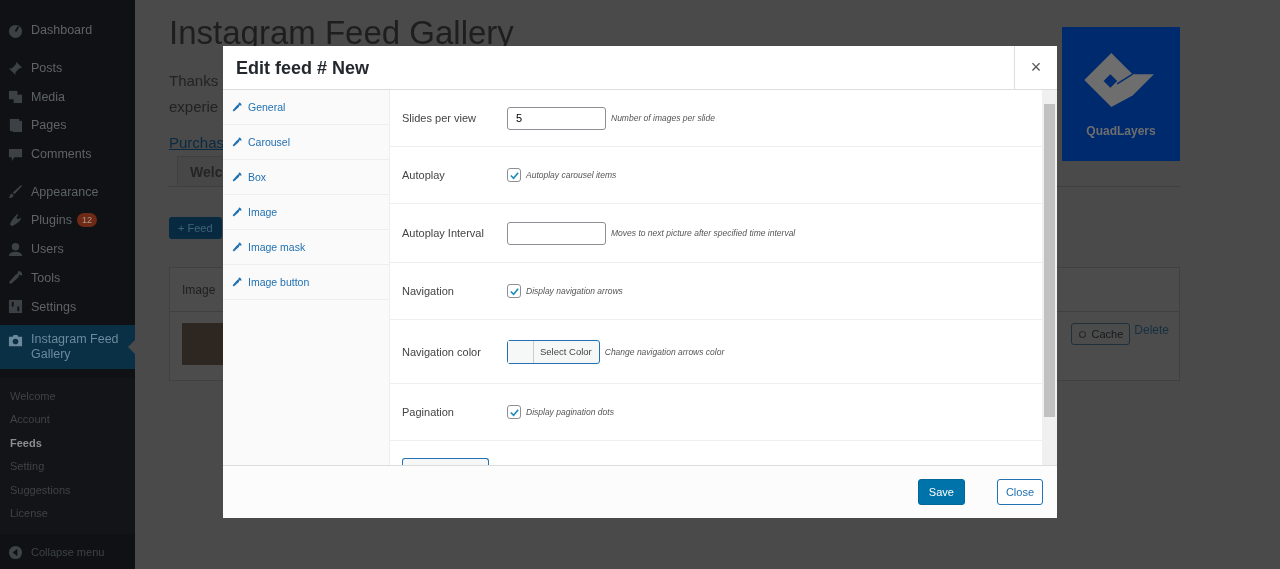 This screenshot has height=569, width=1280. What do you see at coordinates (67, 220) in the screenshot?
I see `menu-item: Plugins 12` at bounding box center [67, 220].